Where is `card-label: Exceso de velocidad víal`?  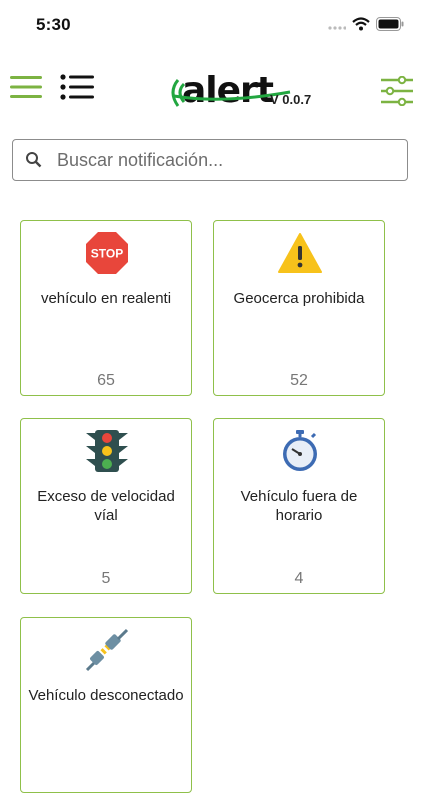 card-label: Exceso de velocidad víal is located at coordinates (106, 506).